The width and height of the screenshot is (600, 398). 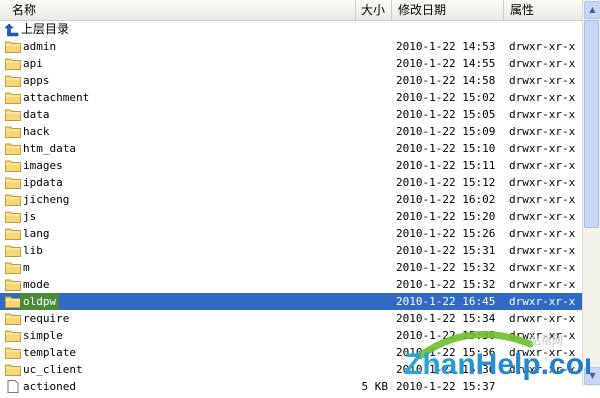 I want to click on file-name: attachment, so click(x=56, y=97).